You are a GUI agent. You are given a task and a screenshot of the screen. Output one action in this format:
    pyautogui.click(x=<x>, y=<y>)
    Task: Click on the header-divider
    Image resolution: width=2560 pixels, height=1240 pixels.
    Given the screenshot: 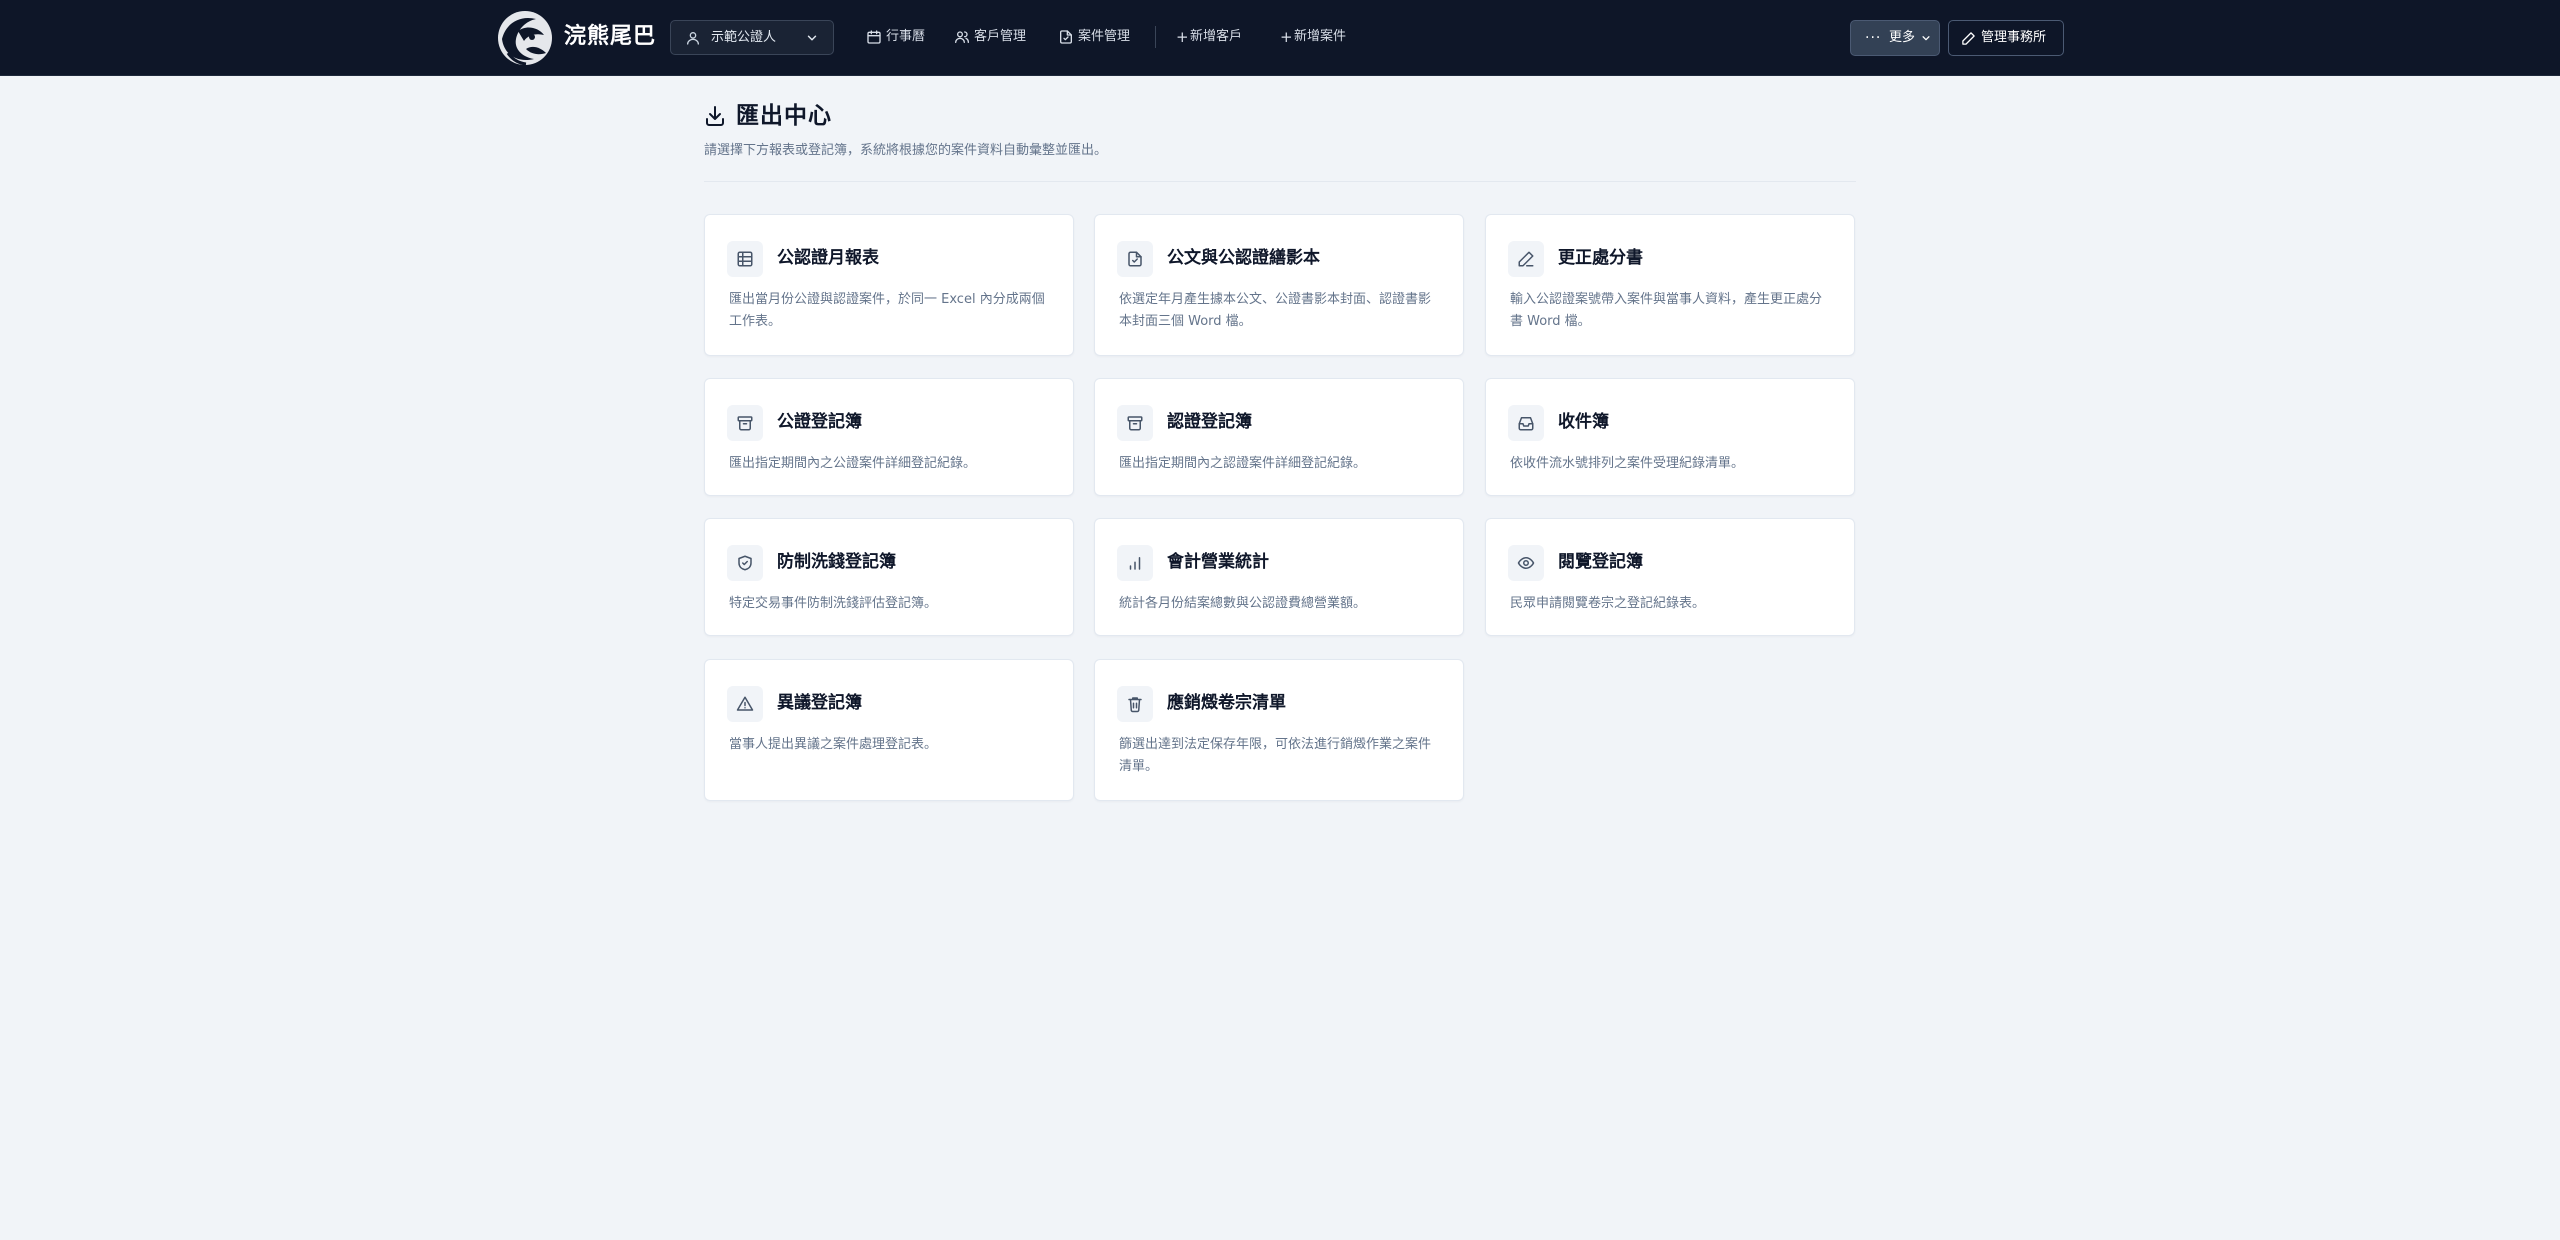 What is the action you would take?
    pyautogui.click(x=1280, y=181)
    